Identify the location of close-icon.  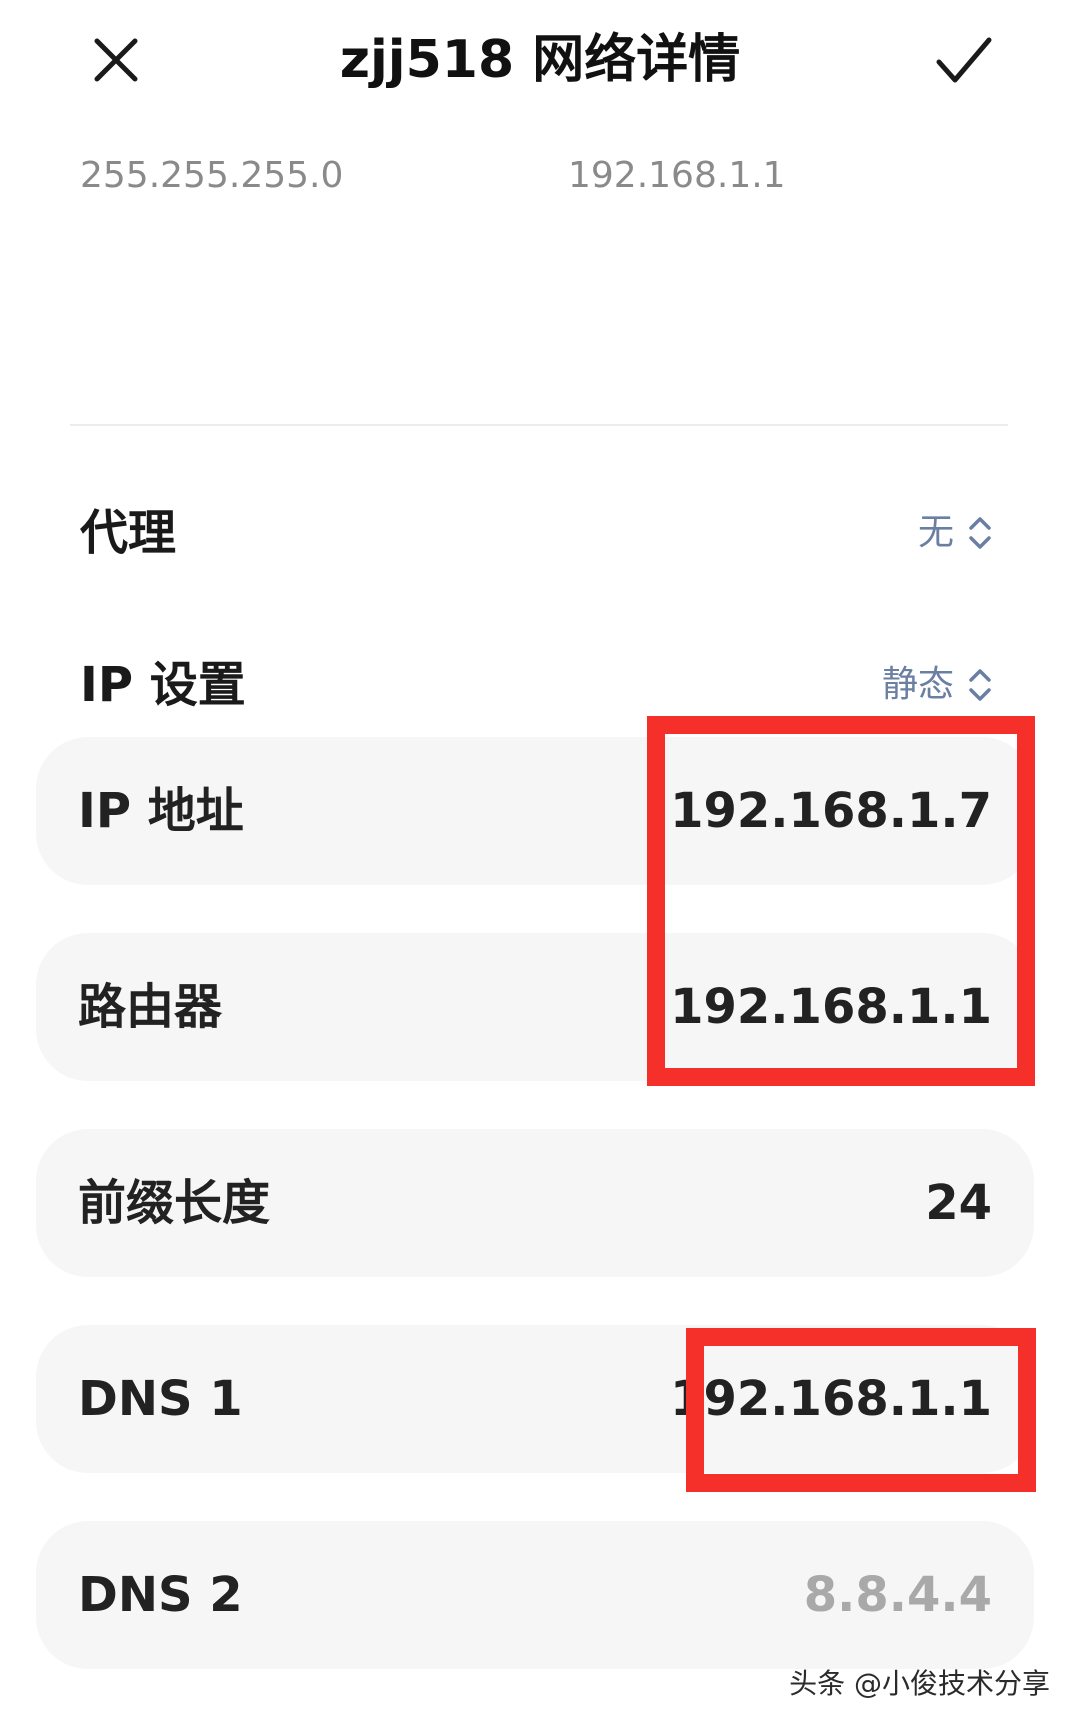
(116, 60).